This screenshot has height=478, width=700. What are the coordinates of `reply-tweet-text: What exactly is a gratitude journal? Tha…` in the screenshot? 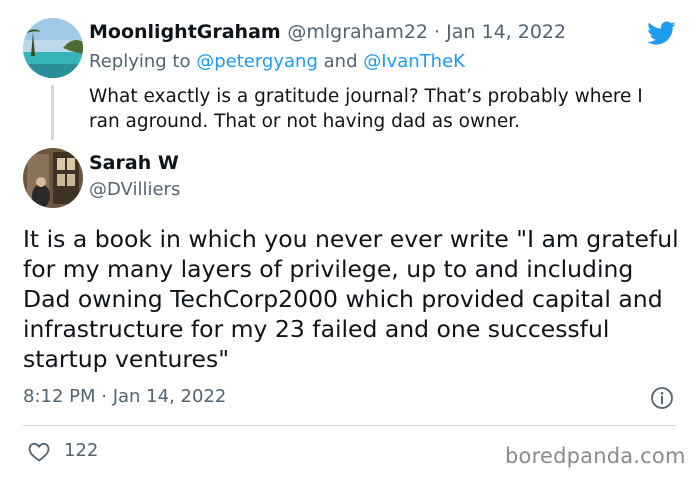 It's located at (366, 109).